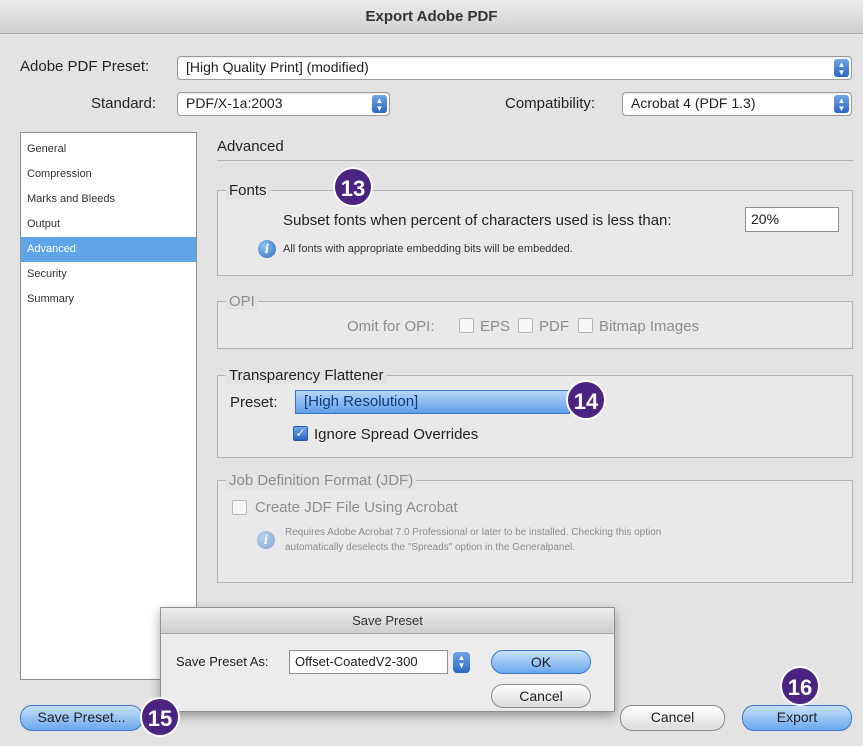  Describe the element at coordinates (535, 160) in the screenshot. I see `panel-title-divider` at that location.